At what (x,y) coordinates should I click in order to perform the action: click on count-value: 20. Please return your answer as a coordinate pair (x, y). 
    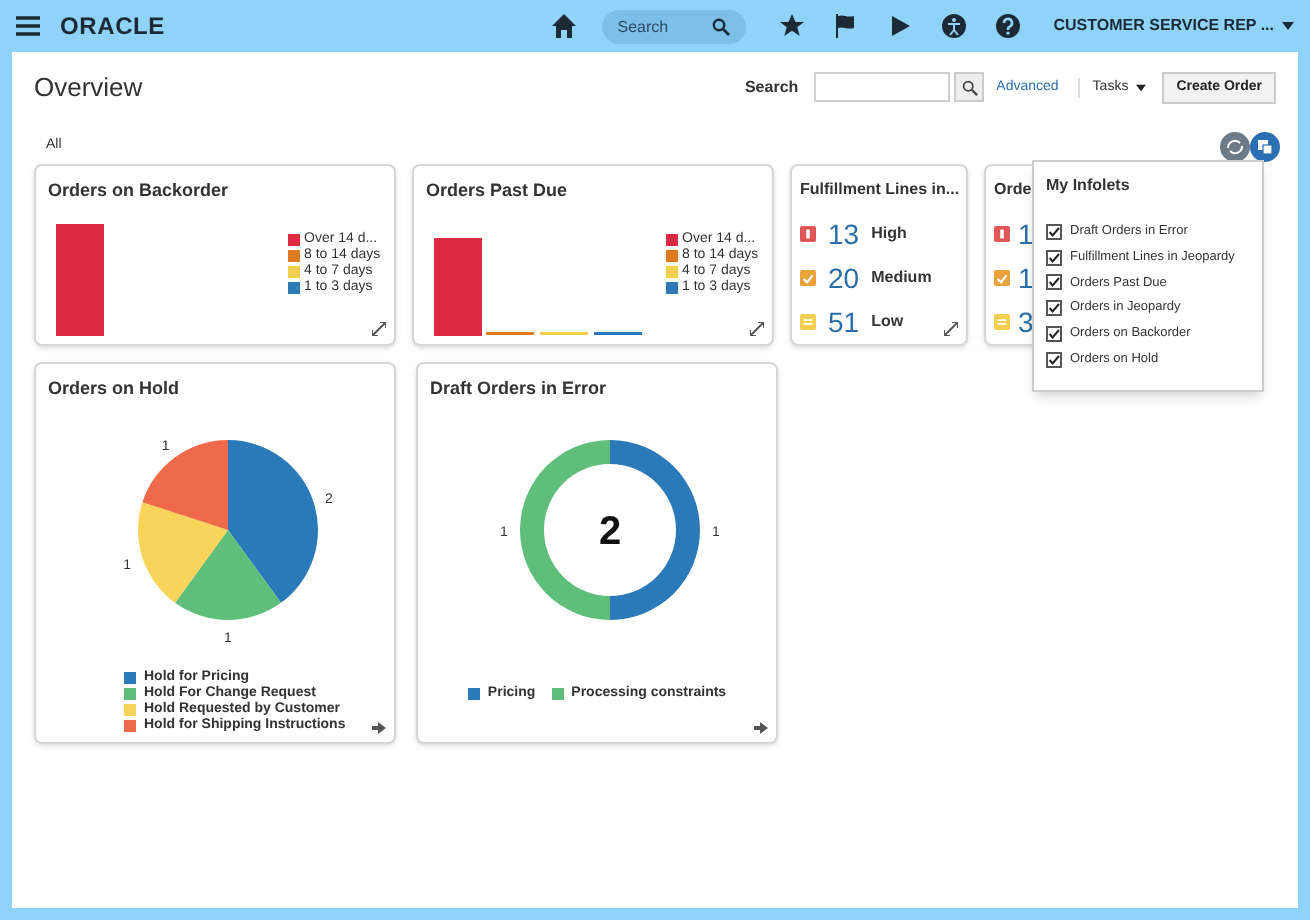
    Looking at the image, I should click on (844, 278).